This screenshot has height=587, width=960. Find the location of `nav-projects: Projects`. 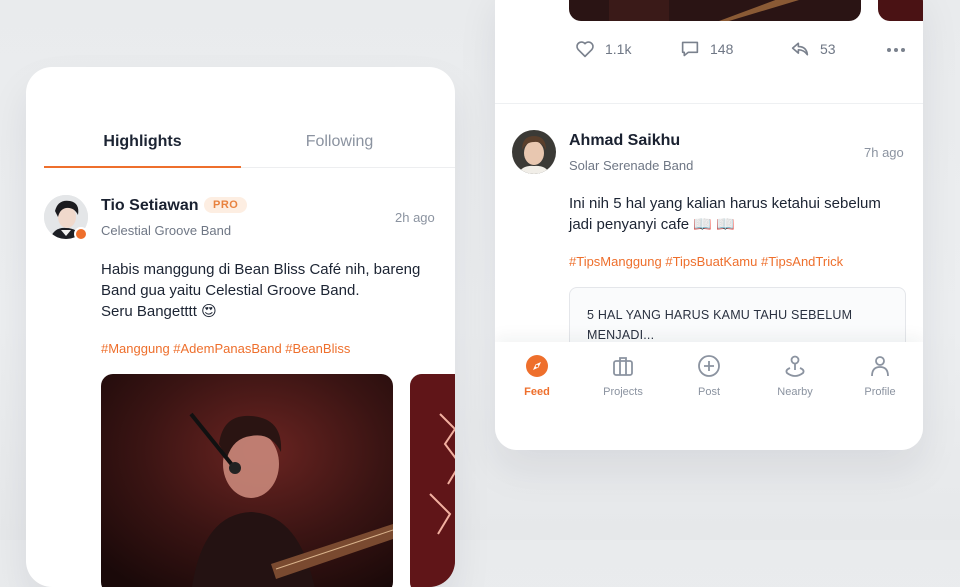

nav-projects: Projects is located at coordinates (623, 376).